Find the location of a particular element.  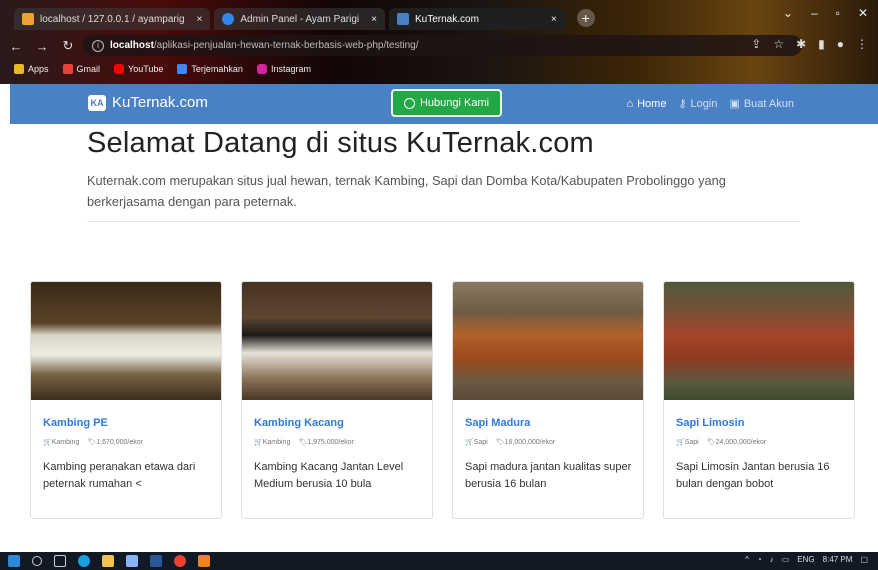

product-title: Sapi Limosin is located at coordinates (710, 423).